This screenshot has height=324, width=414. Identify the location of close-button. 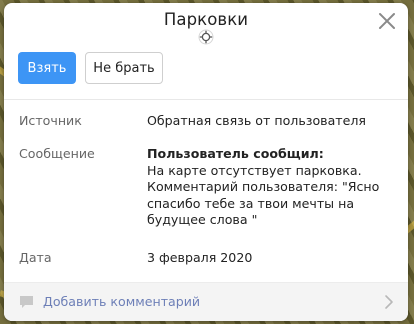
(387, 21).